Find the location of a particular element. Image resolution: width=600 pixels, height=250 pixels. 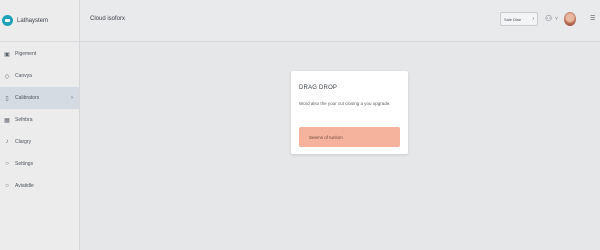

card-cta-button: Seems of tunlom is located at coordinates (349, 137).